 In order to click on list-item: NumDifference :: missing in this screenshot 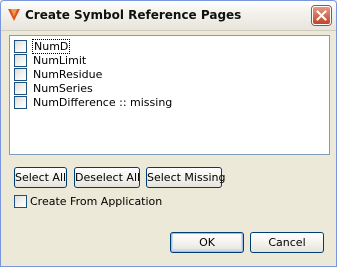, I will do `click(164, 103)`.